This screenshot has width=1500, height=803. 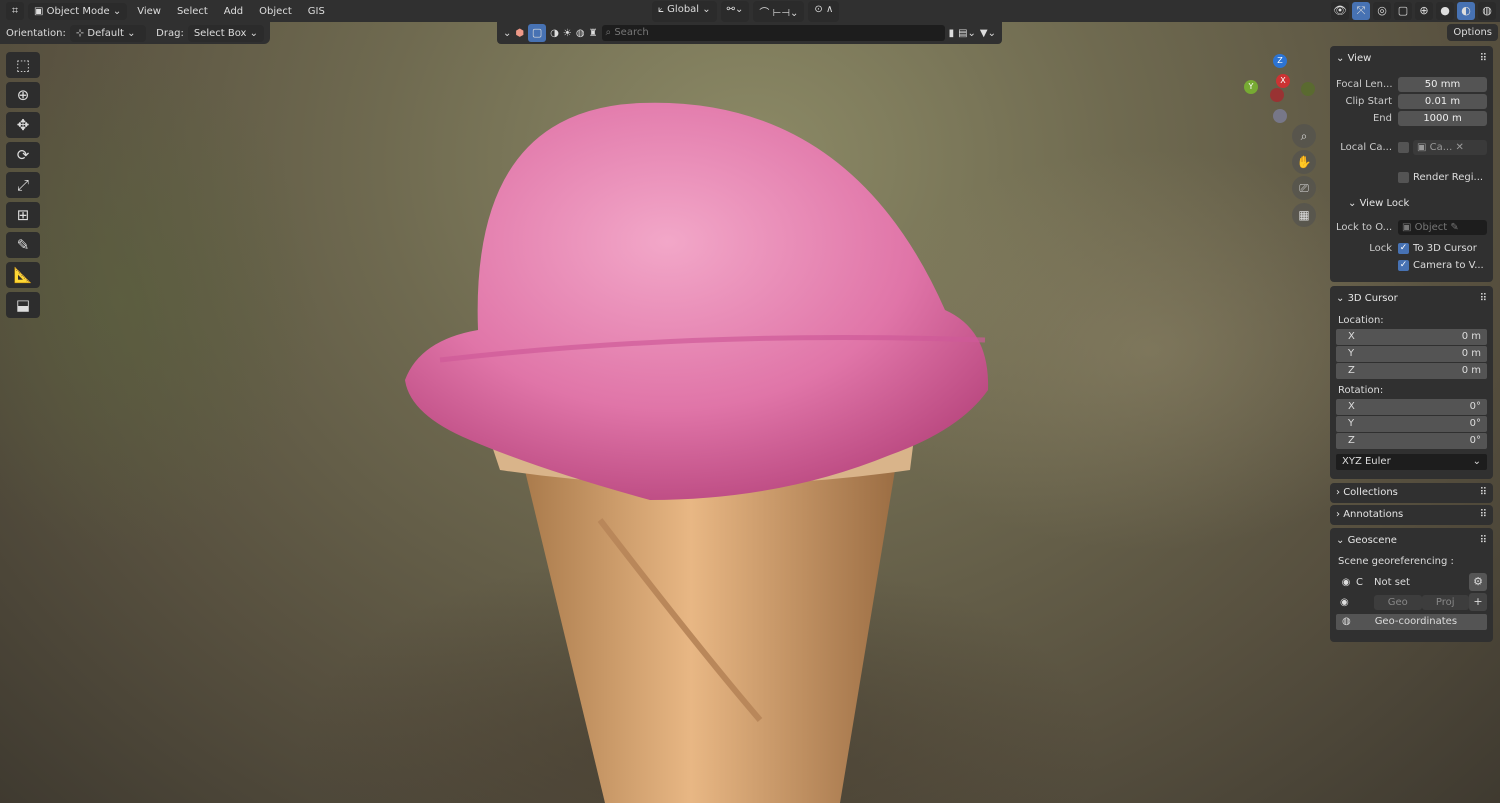 I want to click on mode-dropdown: ▣ Object Mode ⌄, so click(x=78, y=11).